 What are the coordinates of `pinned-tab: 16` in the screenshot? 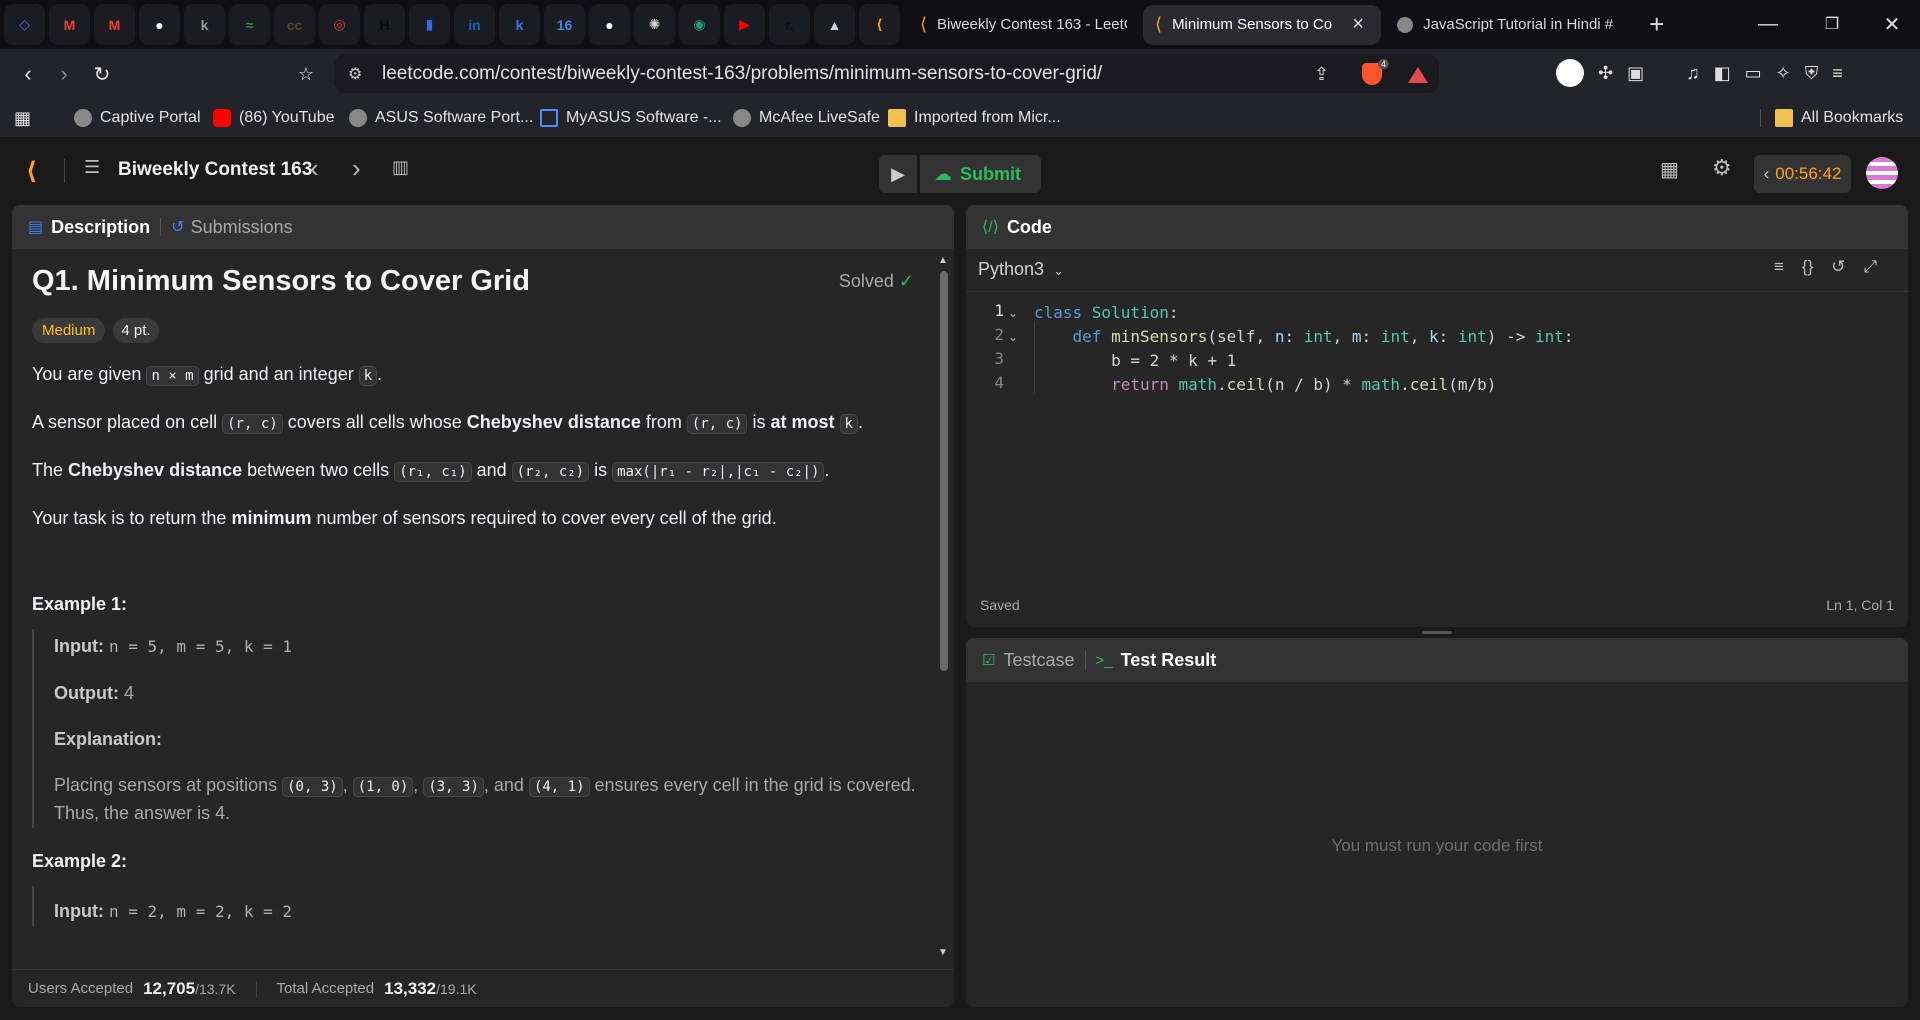 It's located at (564, 24).